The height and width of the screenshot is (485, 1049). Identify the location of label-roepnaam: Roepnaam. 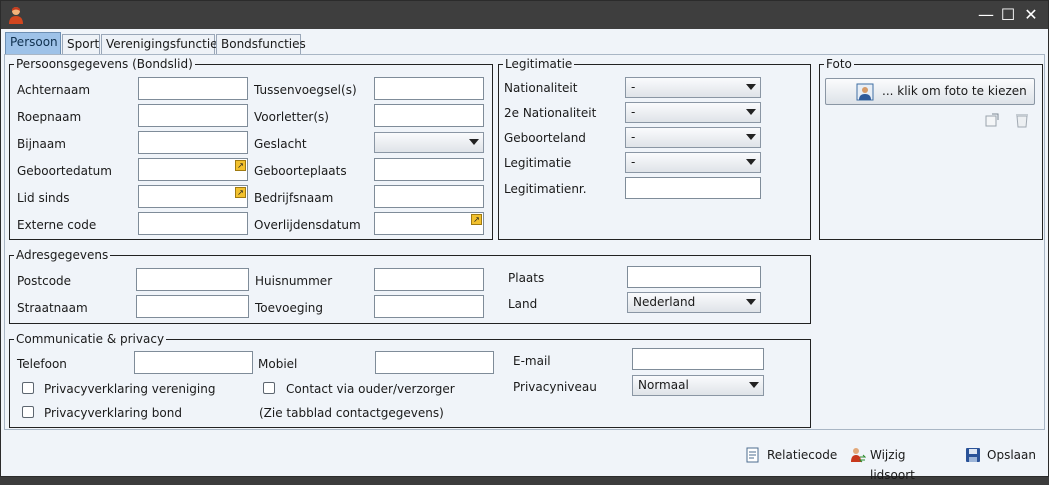
(49, 117).